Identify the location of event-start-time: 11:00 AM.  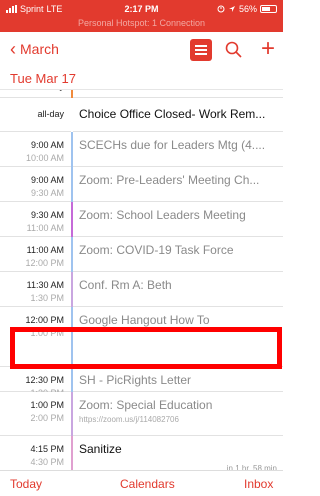
(45, 250).